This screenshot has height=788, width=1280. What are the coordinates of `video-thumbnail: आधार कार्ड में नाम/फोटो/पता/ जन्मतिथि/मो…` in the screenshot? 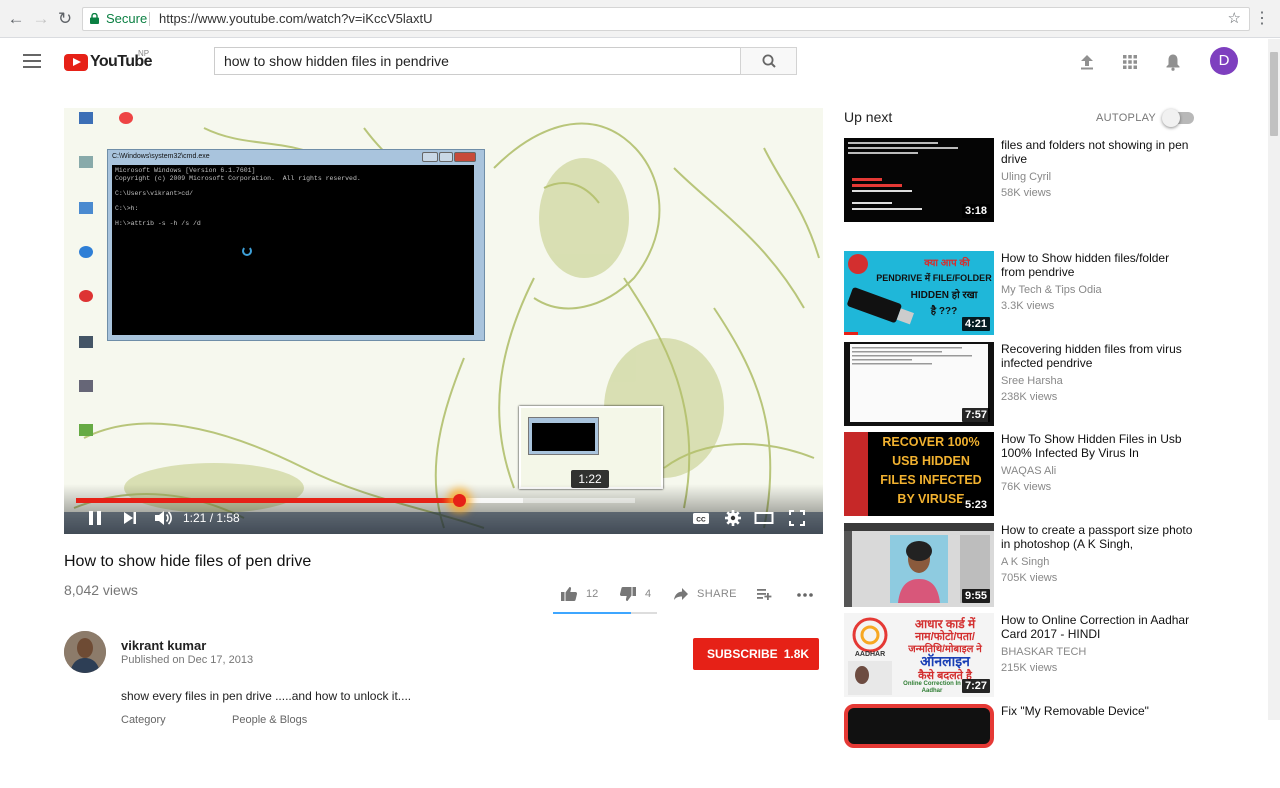 It's located at (919, 655).